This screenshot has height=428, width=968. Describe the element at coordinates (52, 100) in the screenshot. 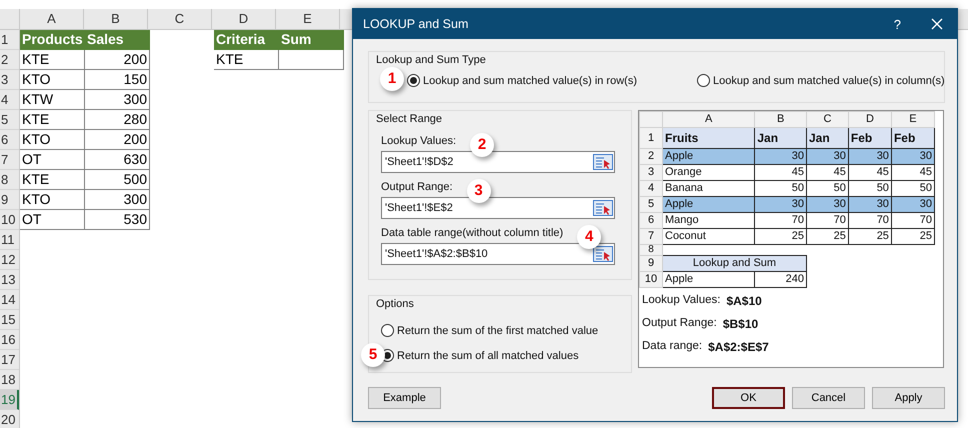

I see `table-cell: KTW` at that location.